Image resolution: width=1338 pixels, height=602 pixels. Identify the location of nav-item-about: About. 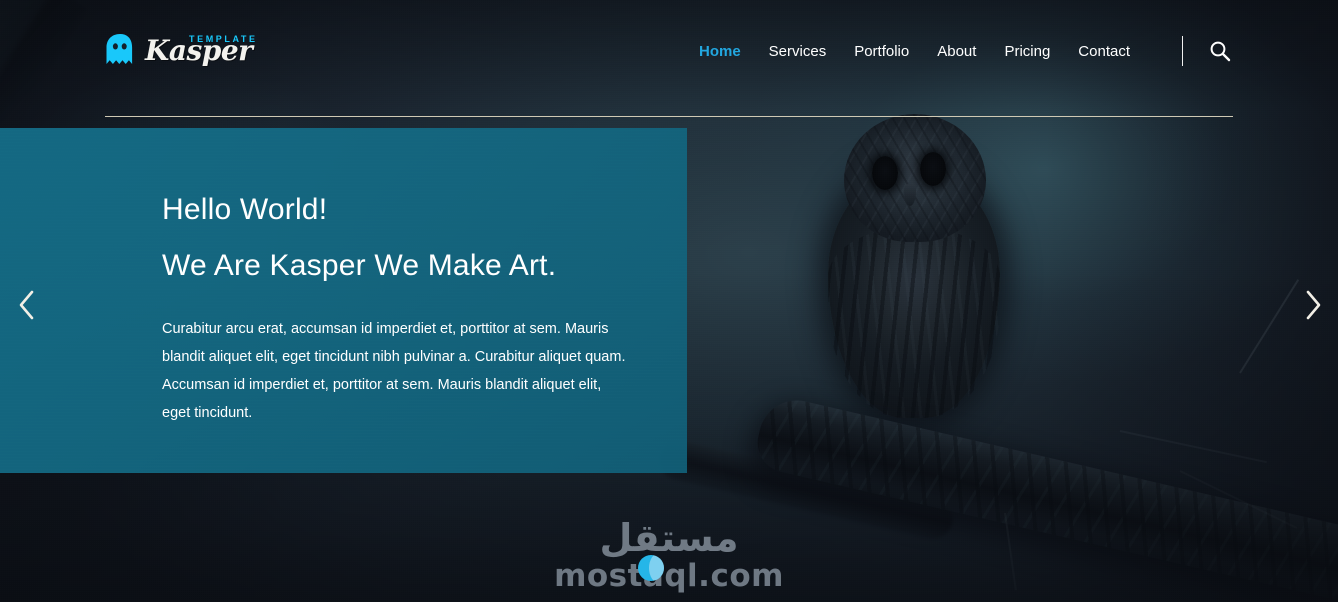
(956, 51).